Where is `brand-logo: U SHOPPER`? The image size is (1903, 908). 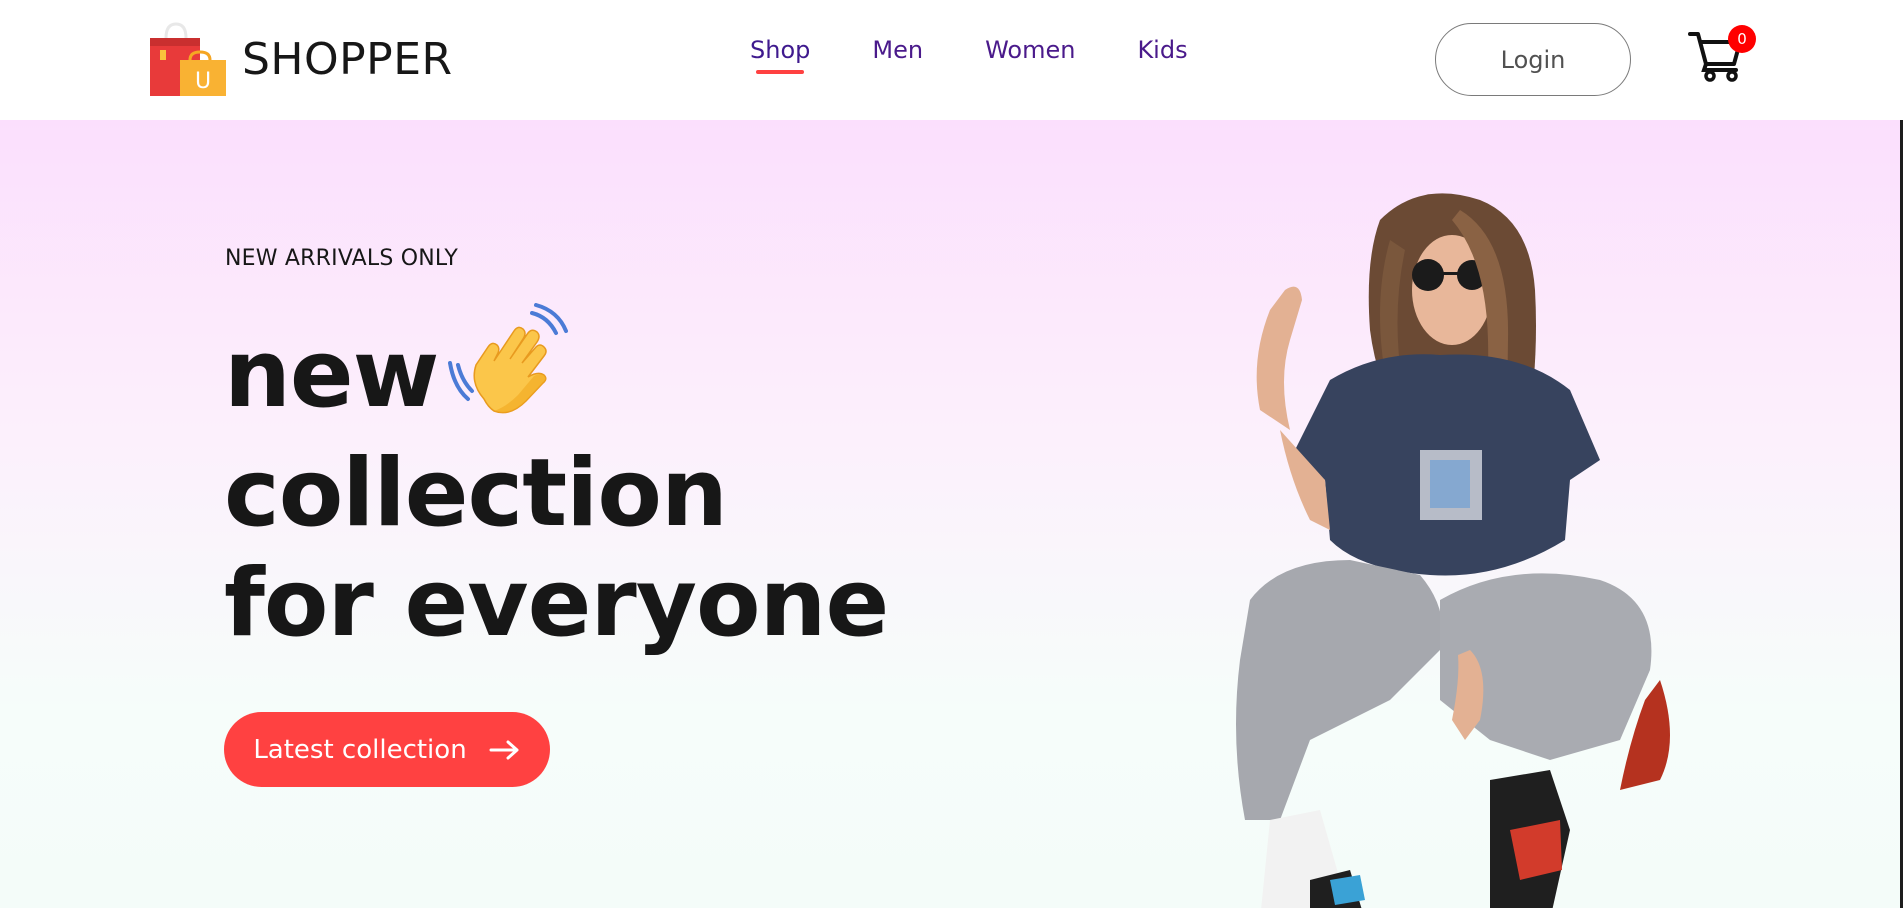
brand-logo: U SHOPPER is located at coordinates (300, 59).